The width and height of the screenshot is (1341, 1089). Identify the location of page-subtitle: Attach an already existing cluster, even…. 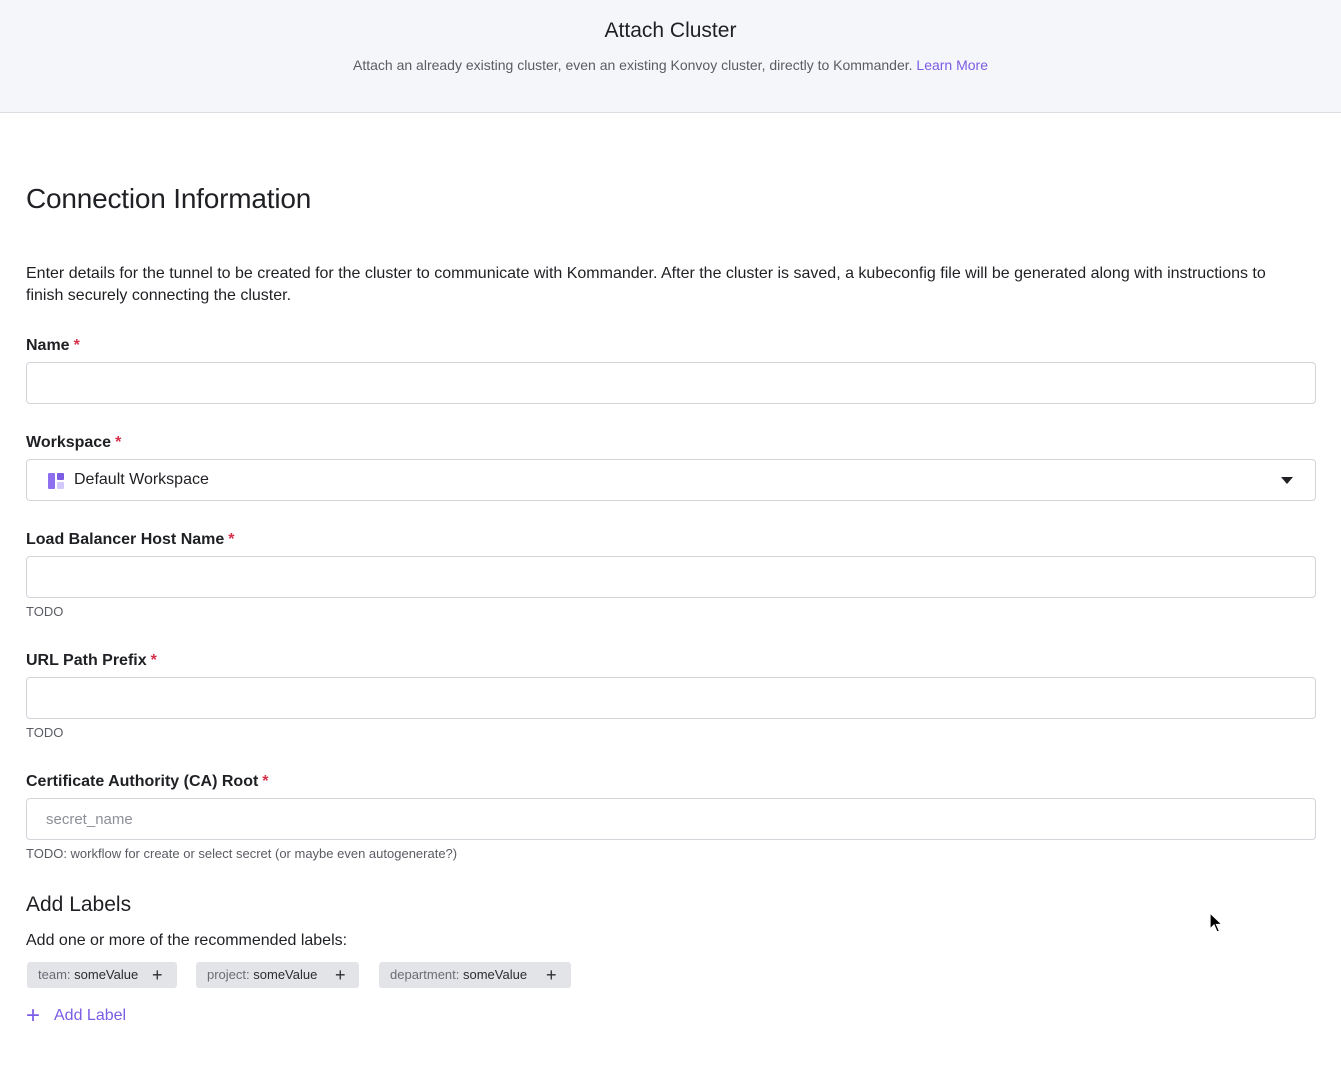
(670, 65).